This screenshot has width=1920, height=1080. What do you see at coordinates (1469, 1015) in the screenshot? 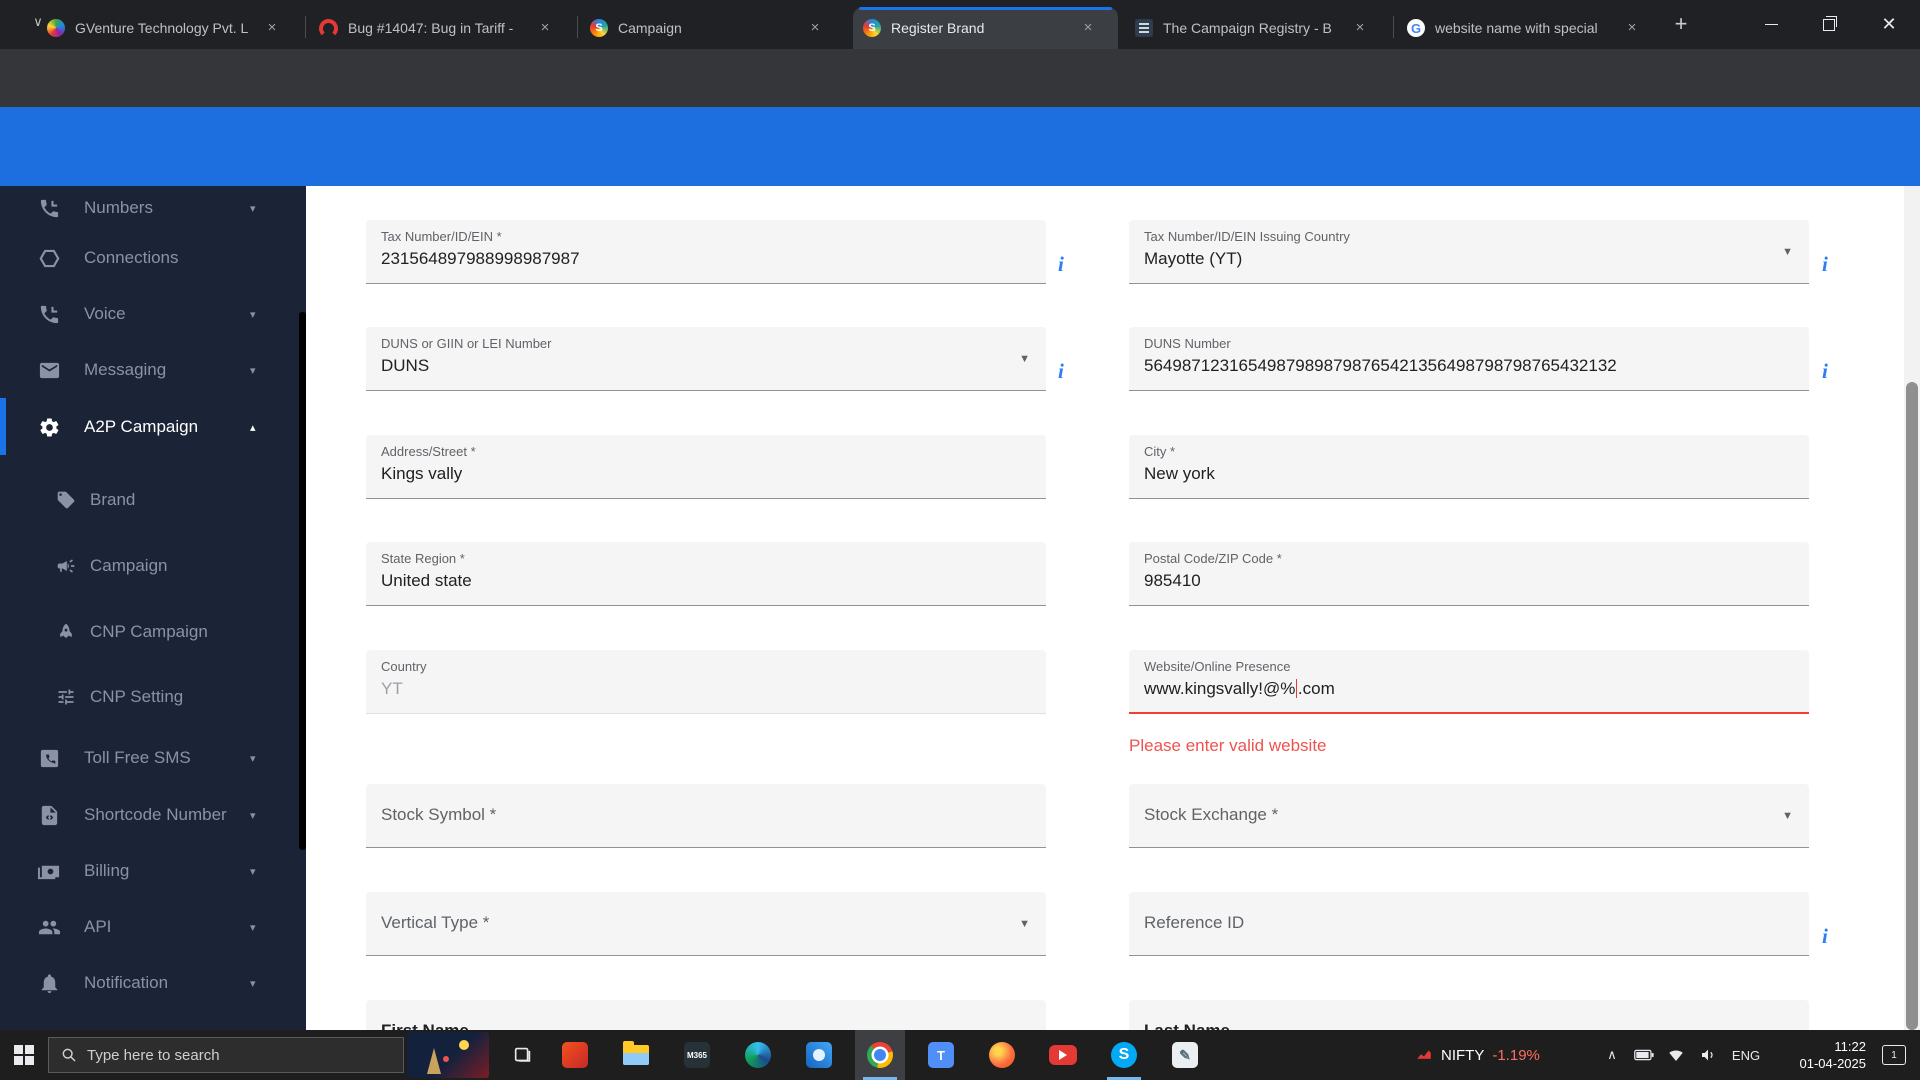
I see `last-name-field: Last Name` at bounding box center [1469, 1015].